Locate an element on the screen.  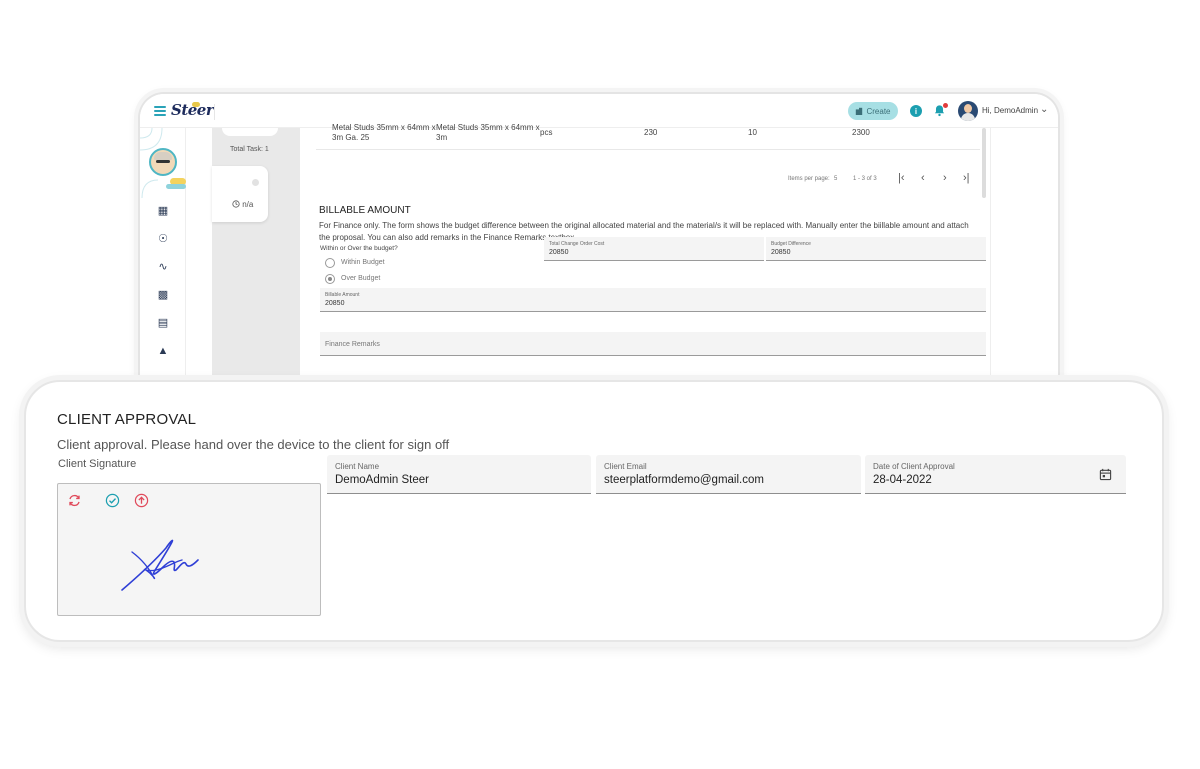
budget-difference-field: Budget Difference 20850 is located at coordinates (876, 249).